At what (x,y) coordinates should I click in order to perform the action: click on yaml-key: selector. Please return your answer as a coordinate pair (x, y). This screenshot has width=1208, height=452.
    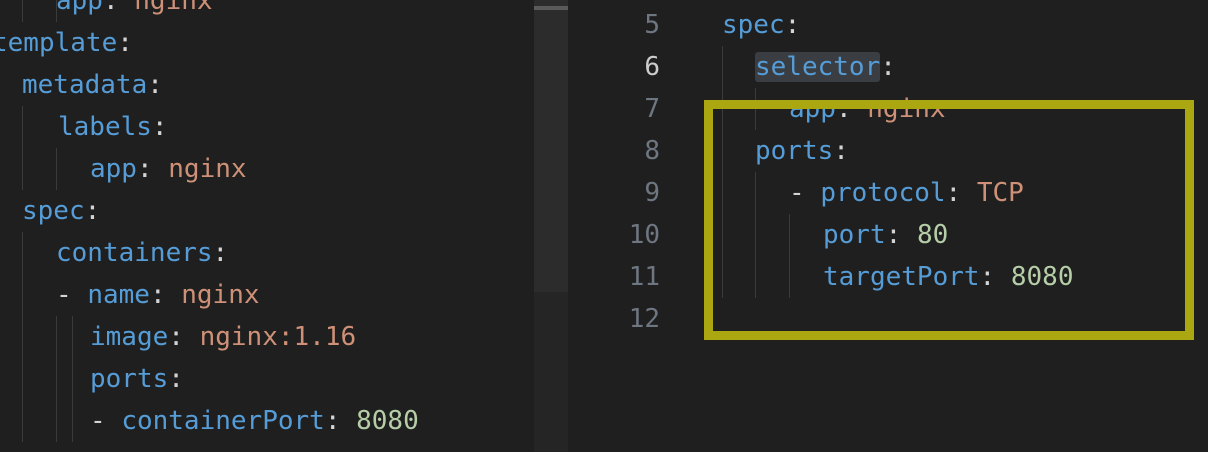
    Looking at the image, I should click on (818, 67).